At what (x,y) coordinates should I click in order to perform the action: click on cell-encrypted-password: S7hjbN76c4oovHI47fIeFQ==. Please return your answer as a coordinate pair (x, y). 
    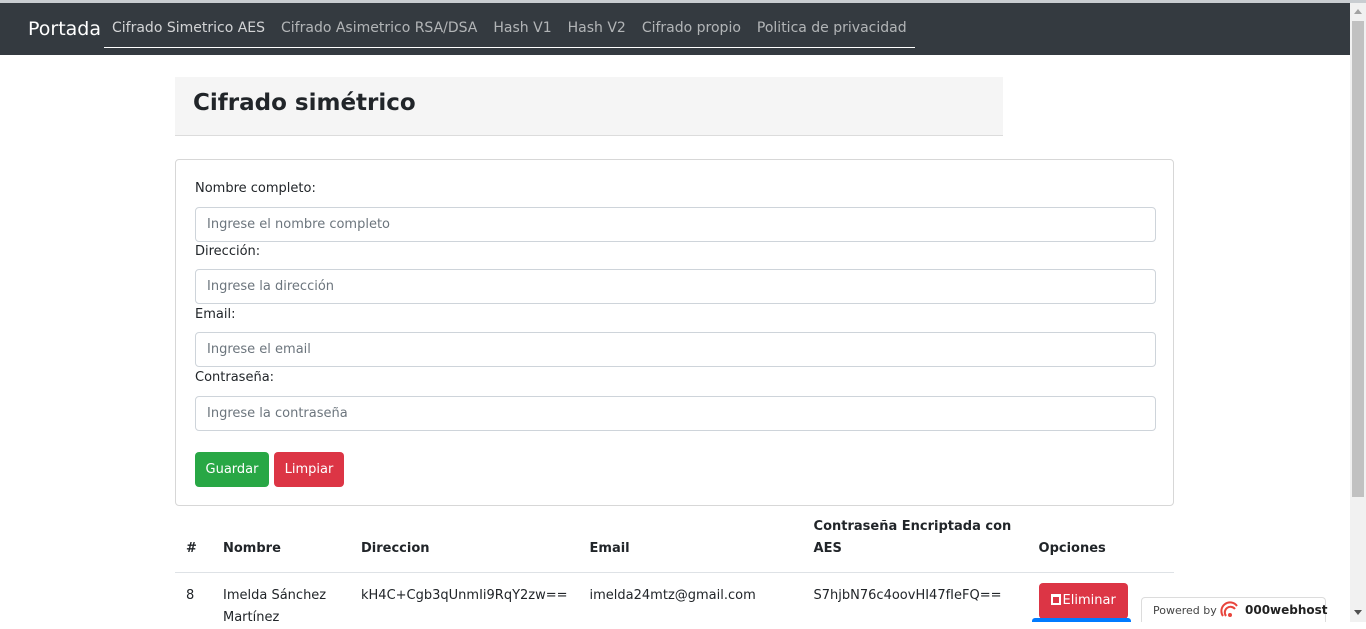
    Looking at the image, I should click on (915, 601).